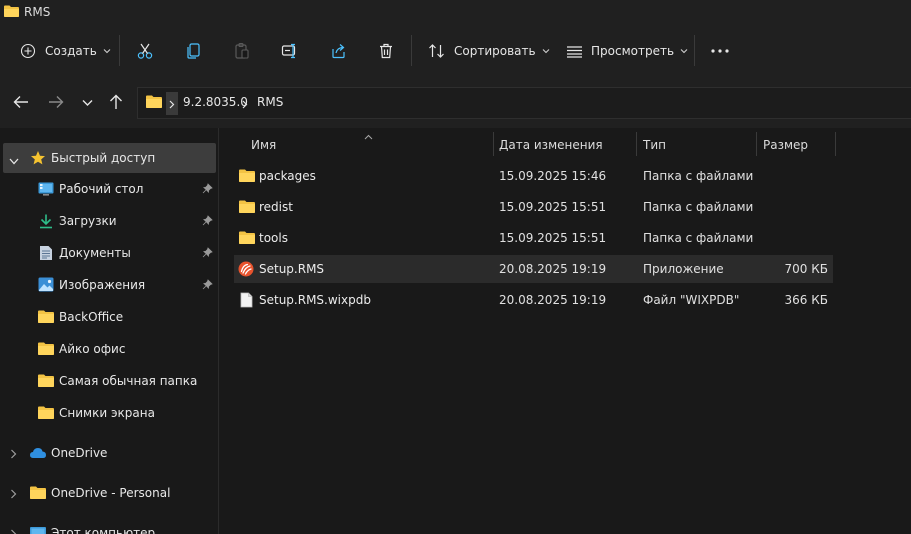  I want to click on document-icon, so click(46, 254).